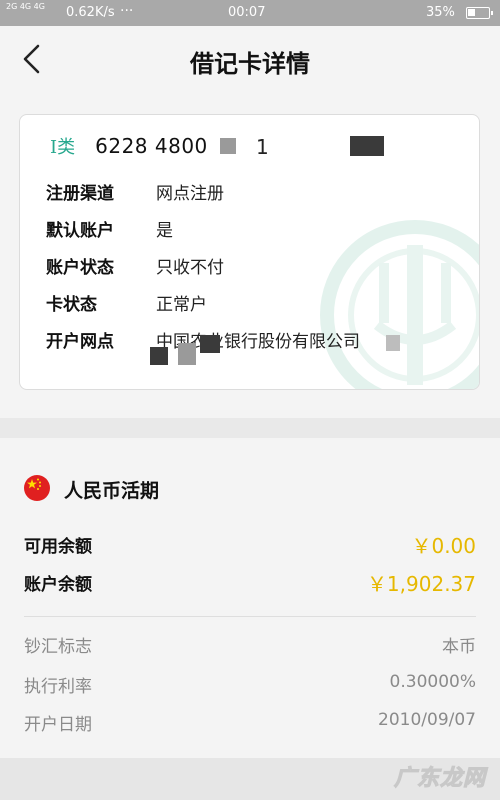 The image size is (500, 800). What do you see at coordinates (250, 647) in the screenshot?
I see `meta-row-currency-flag: 钞汇标志 本币` at bounding box center [250, 647].